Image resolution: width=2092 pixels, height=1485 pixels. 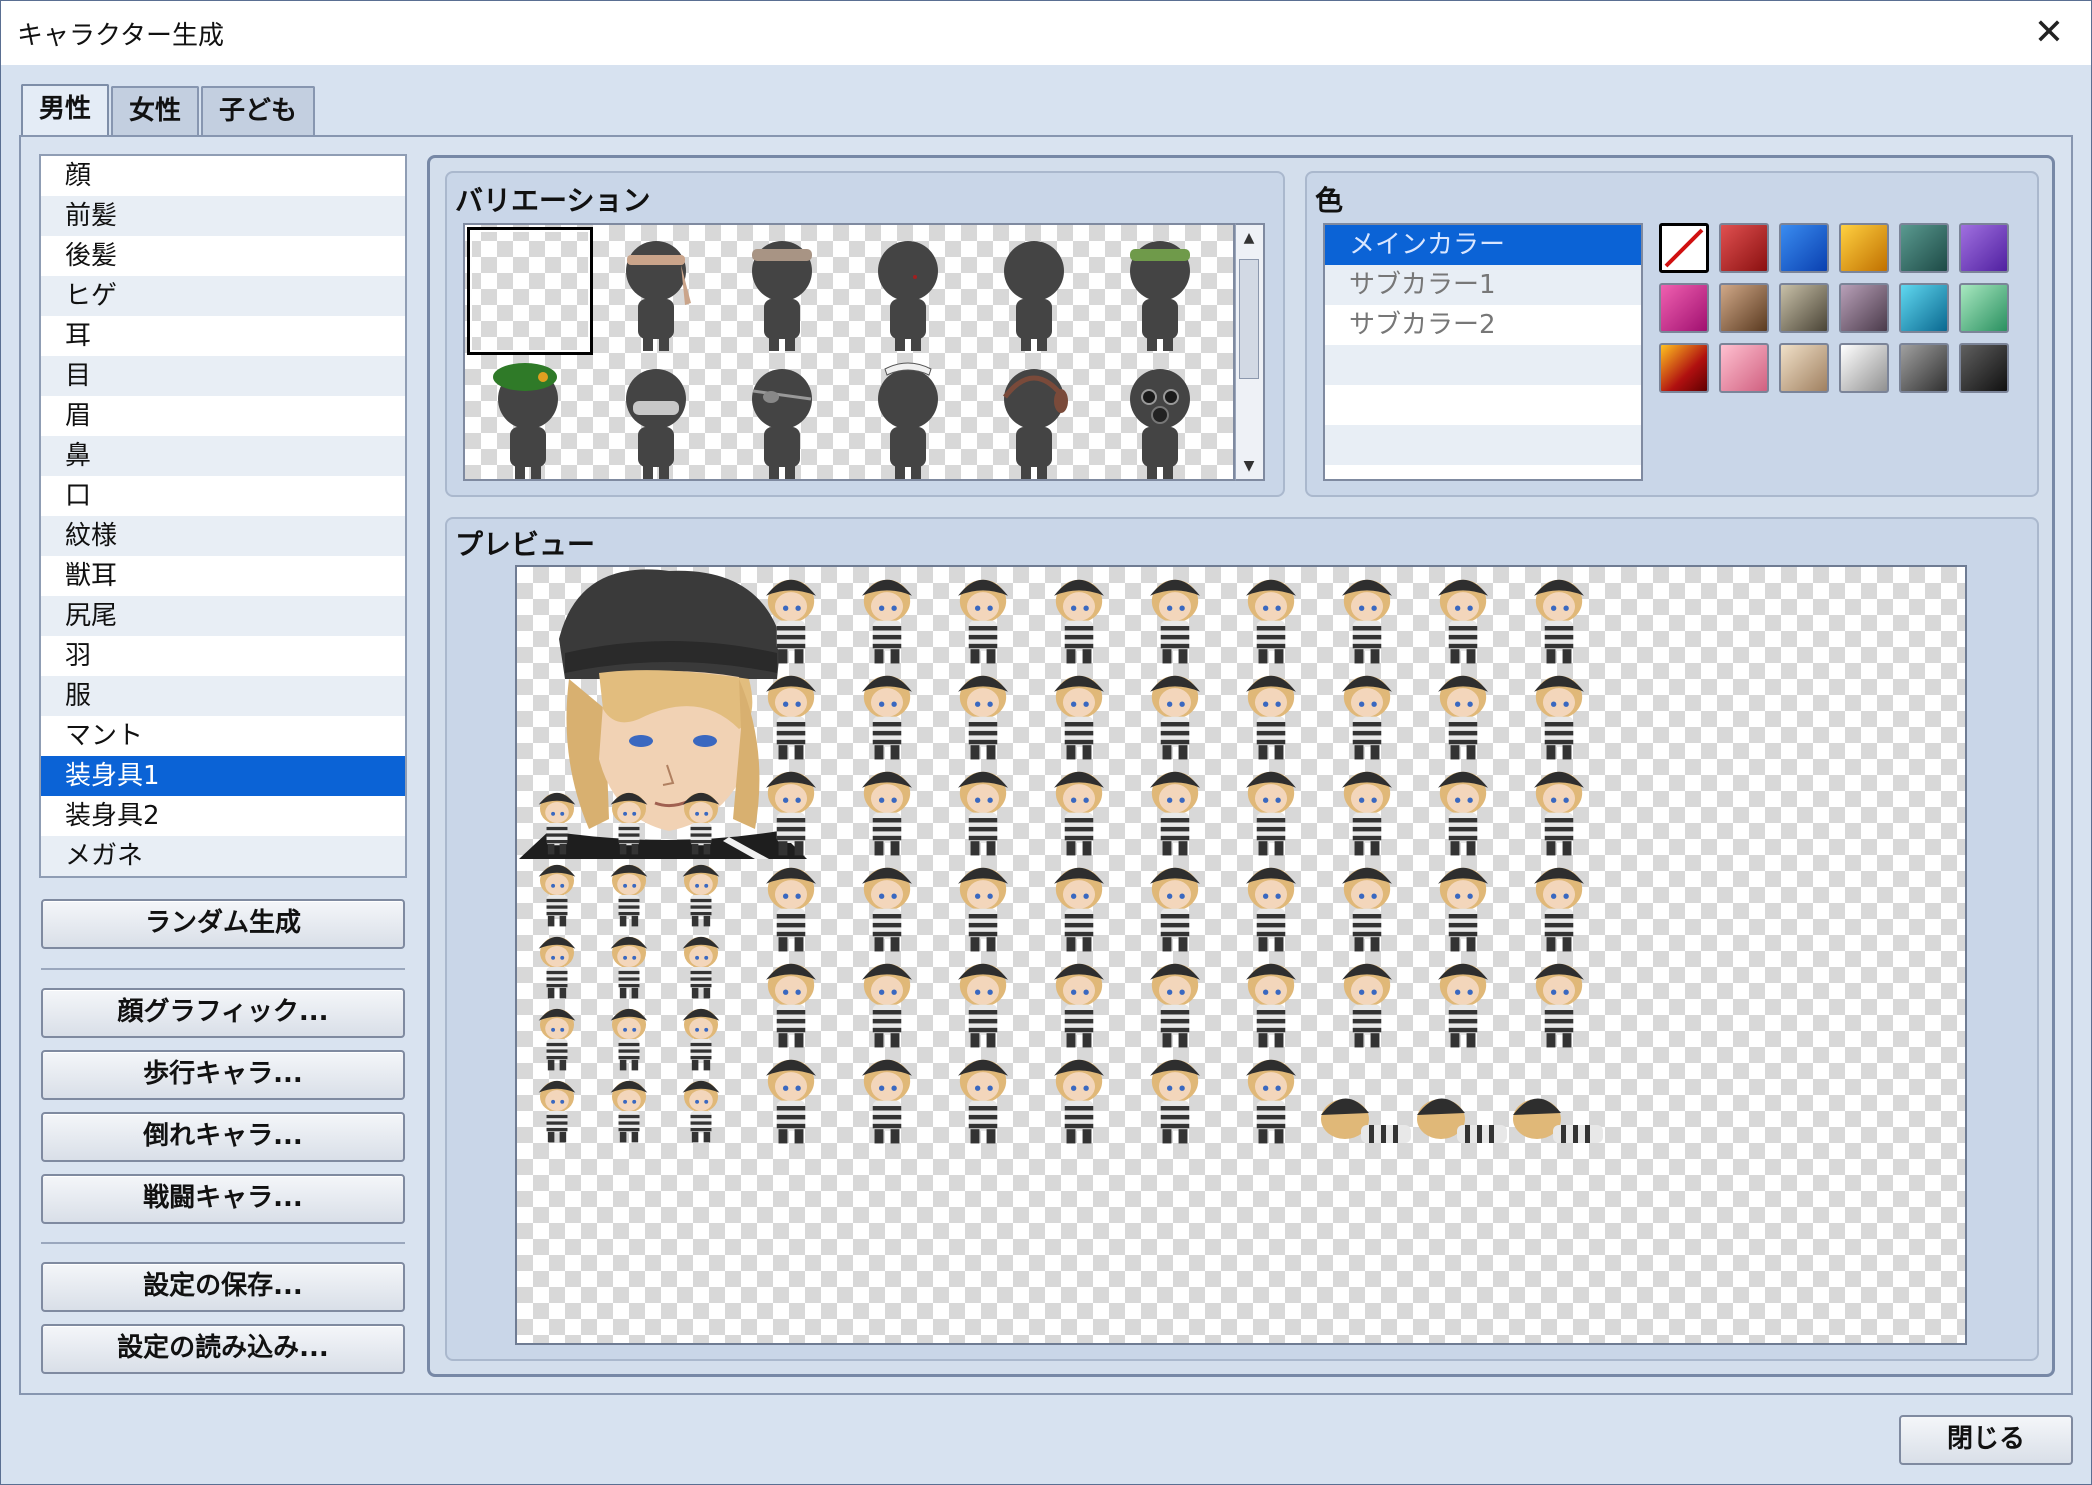 What do you see at coordinates (1483, 245) in the screenshot?
I see `color-target-main: メインカラー` at bounding box center [1483, 245].